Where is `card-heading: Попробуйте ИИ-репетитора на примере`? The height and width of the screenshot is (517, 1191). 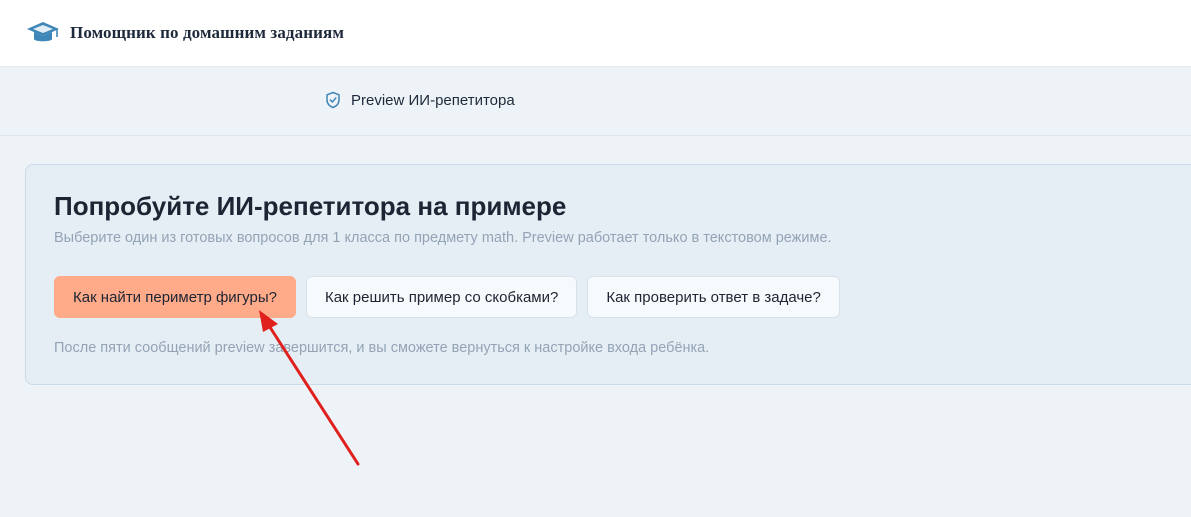
card-heading: Попробуйте ИИ-репетитора на примере is located at coordinates (310, 206).